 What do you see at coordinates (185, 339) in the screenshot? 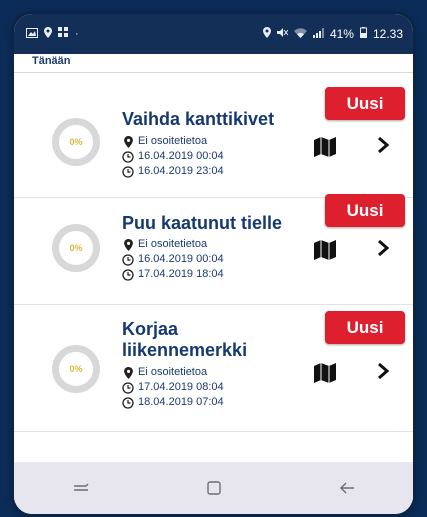
I see `task-title: Korjaa liikennemerkki` at bounding box center [185, 339].